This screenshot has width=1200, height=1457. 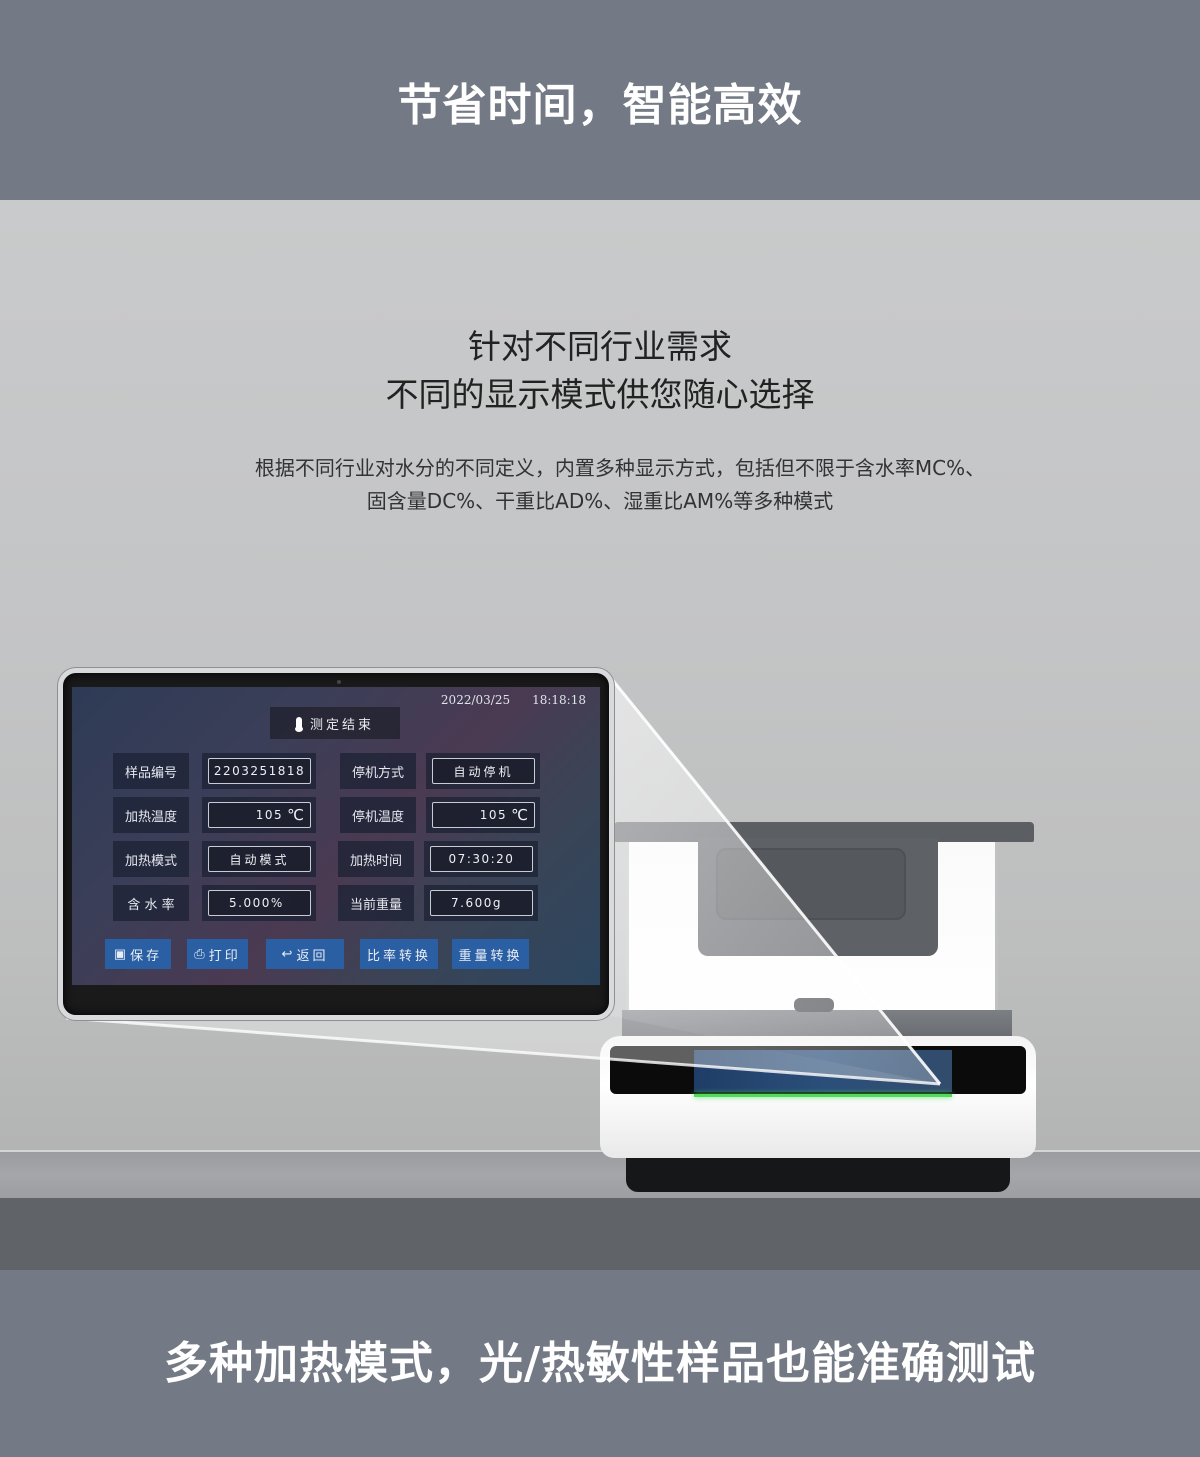 I want to click on back-label: 返回, so click(x=312, y=955).